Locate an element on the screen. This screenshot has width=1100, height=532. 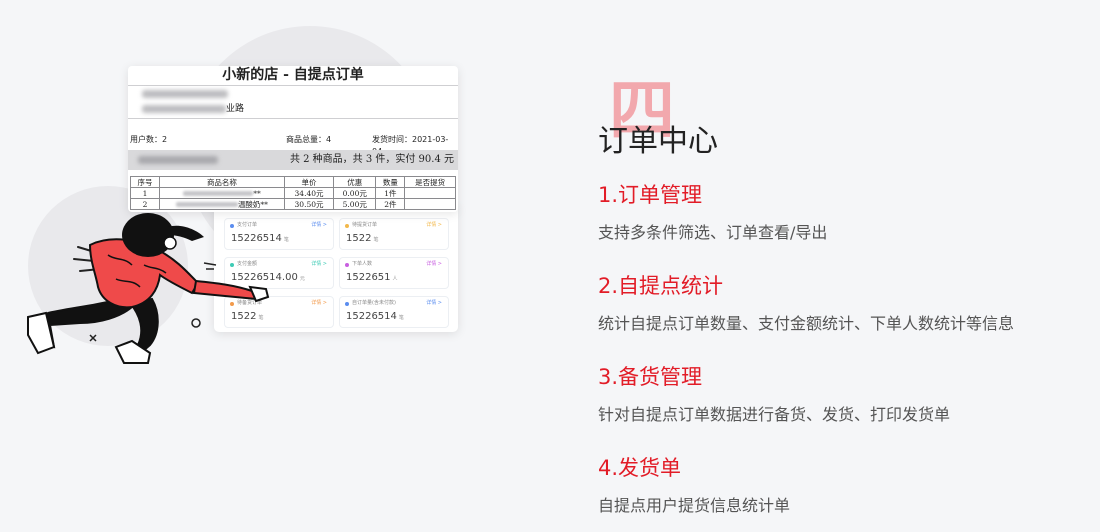
feature-desc-pickup-stats: 统计自提点订单数量、支付金额统计、下单人数统计等信息 is located at coordinates (806, 323).